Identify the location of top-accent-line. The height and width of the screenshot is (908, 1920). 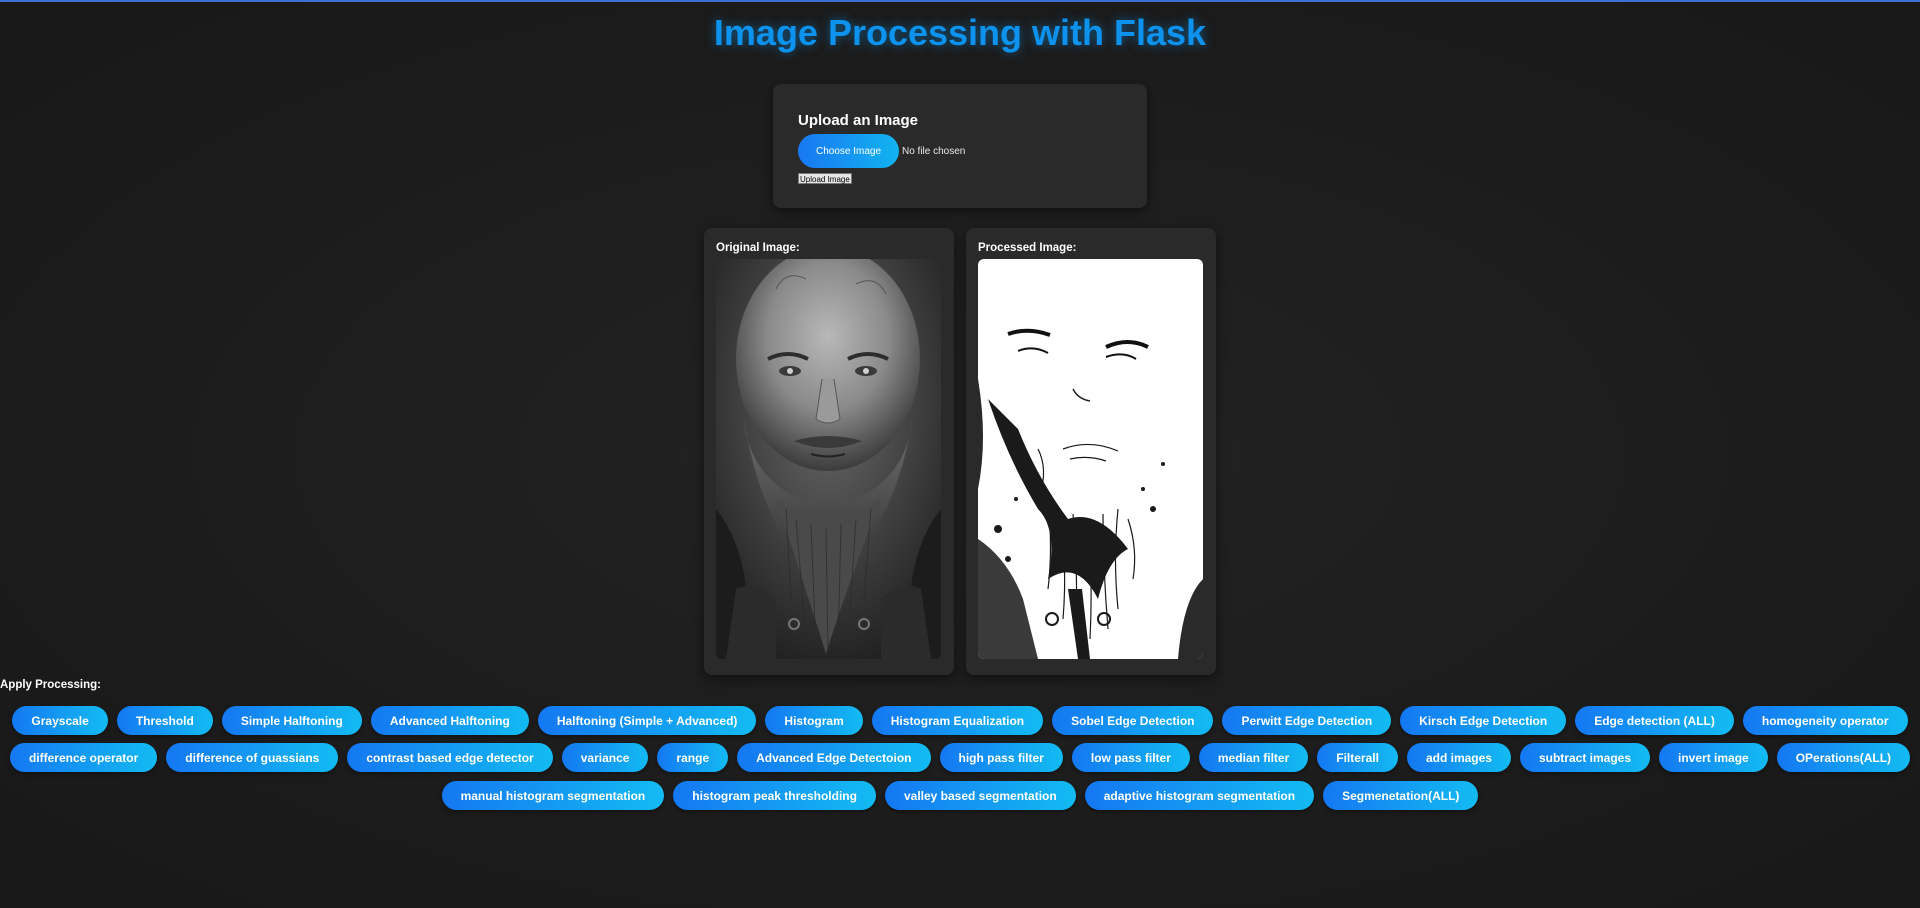
(960, 1).